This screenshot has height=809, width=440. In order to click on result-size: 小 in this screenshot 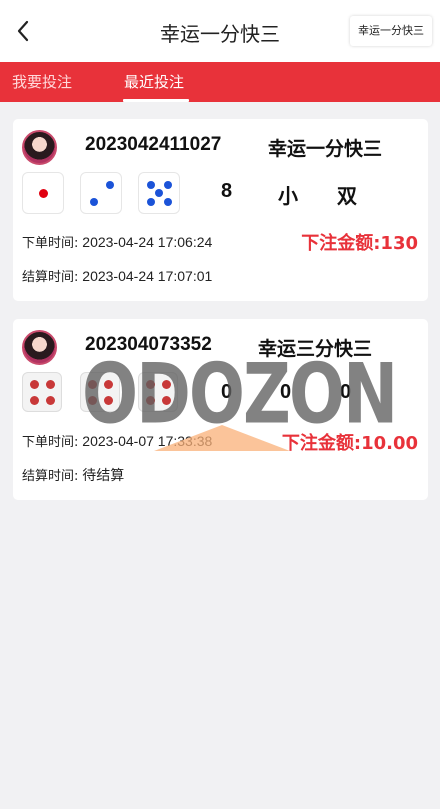, I will do `click(288, 197)`.